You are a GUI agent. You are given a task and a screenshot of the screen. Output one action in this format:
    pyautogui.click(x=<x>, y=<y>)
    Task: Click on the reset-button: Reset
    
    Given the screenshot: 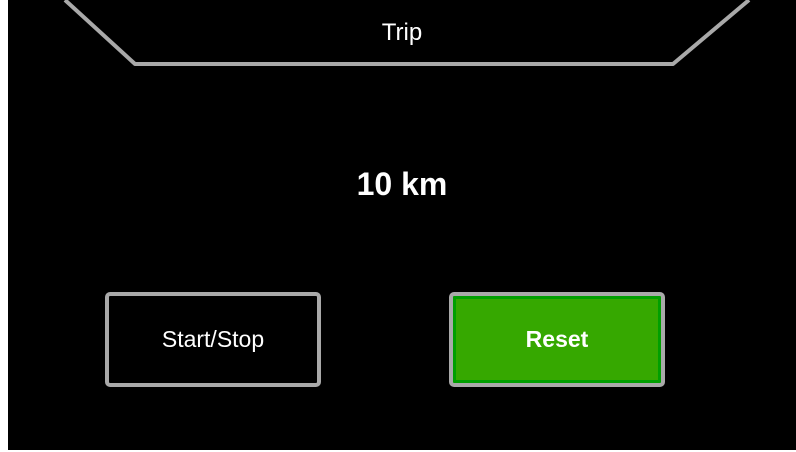 What is the action you would take?
    pyautogui.click(x=557, y=339)
    